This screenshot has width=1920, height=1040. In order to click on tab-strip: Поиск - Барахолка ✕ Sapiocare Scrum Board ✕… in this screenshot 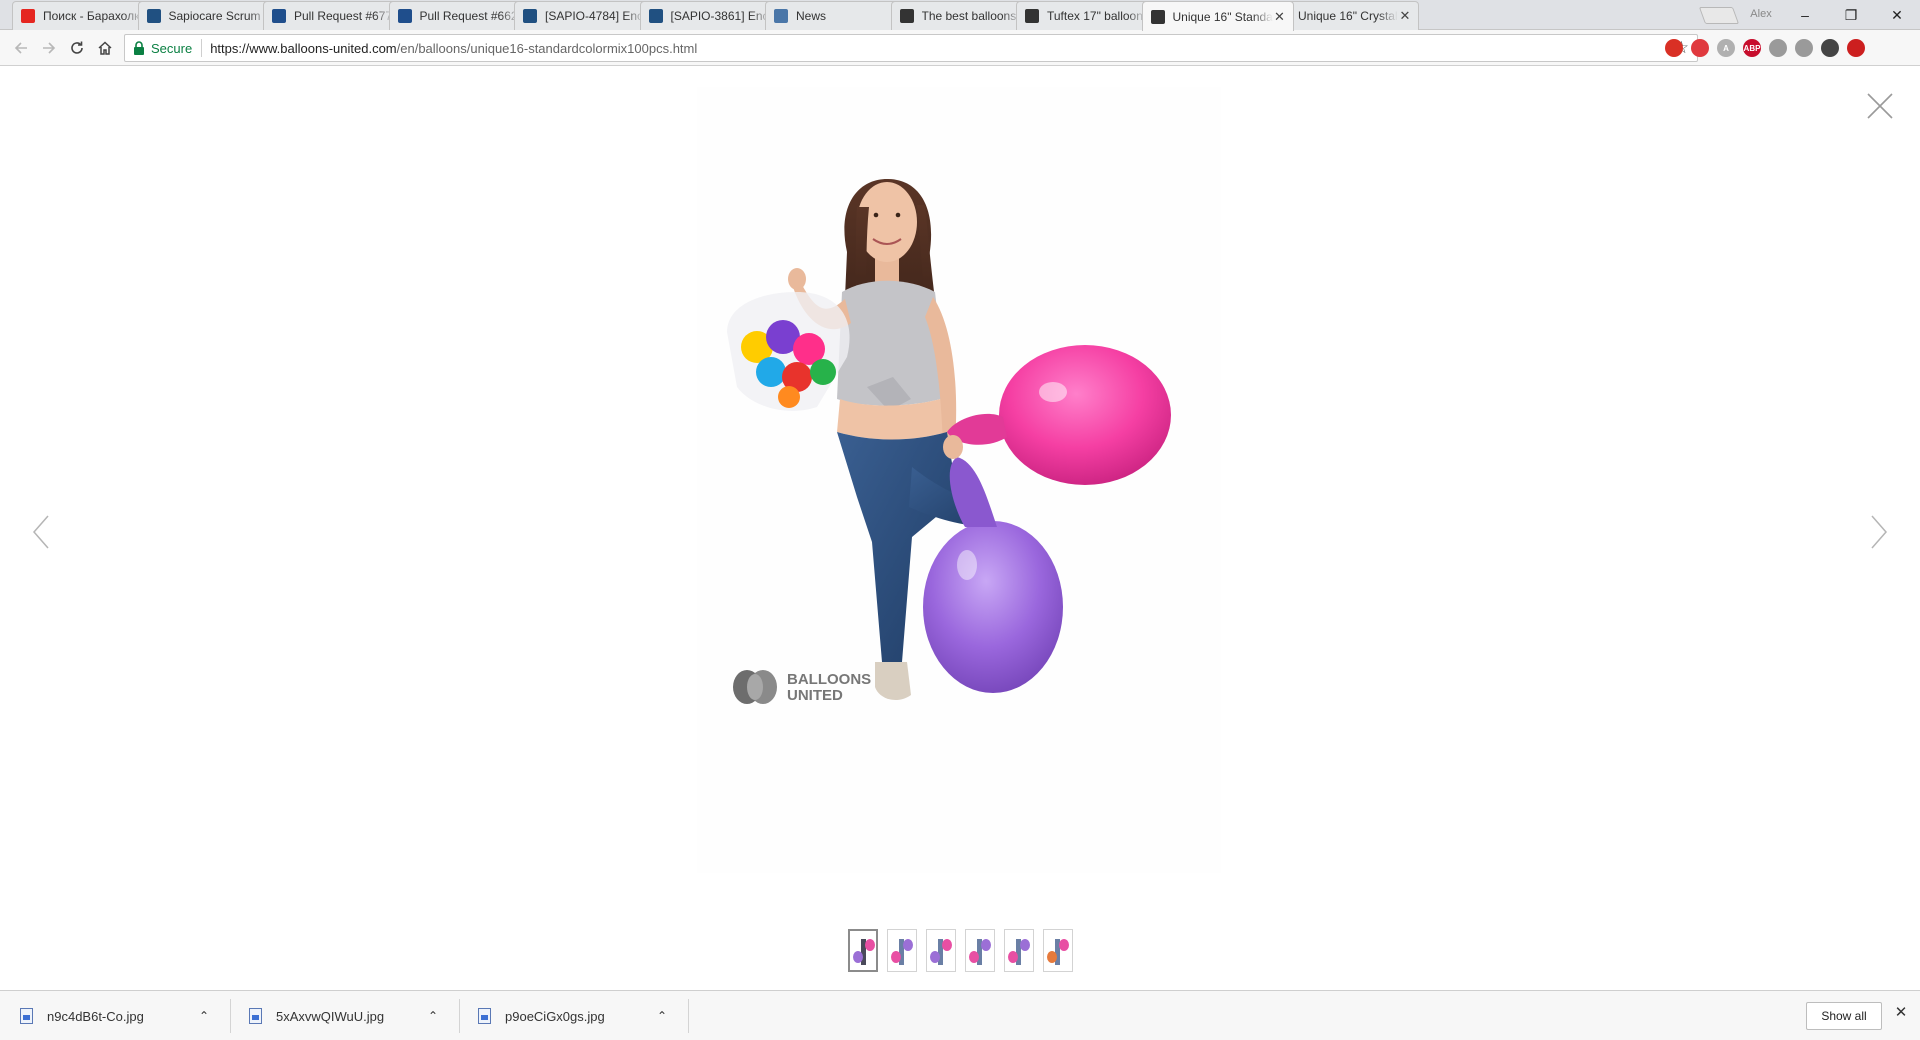, I will do `click(960, 15)`.